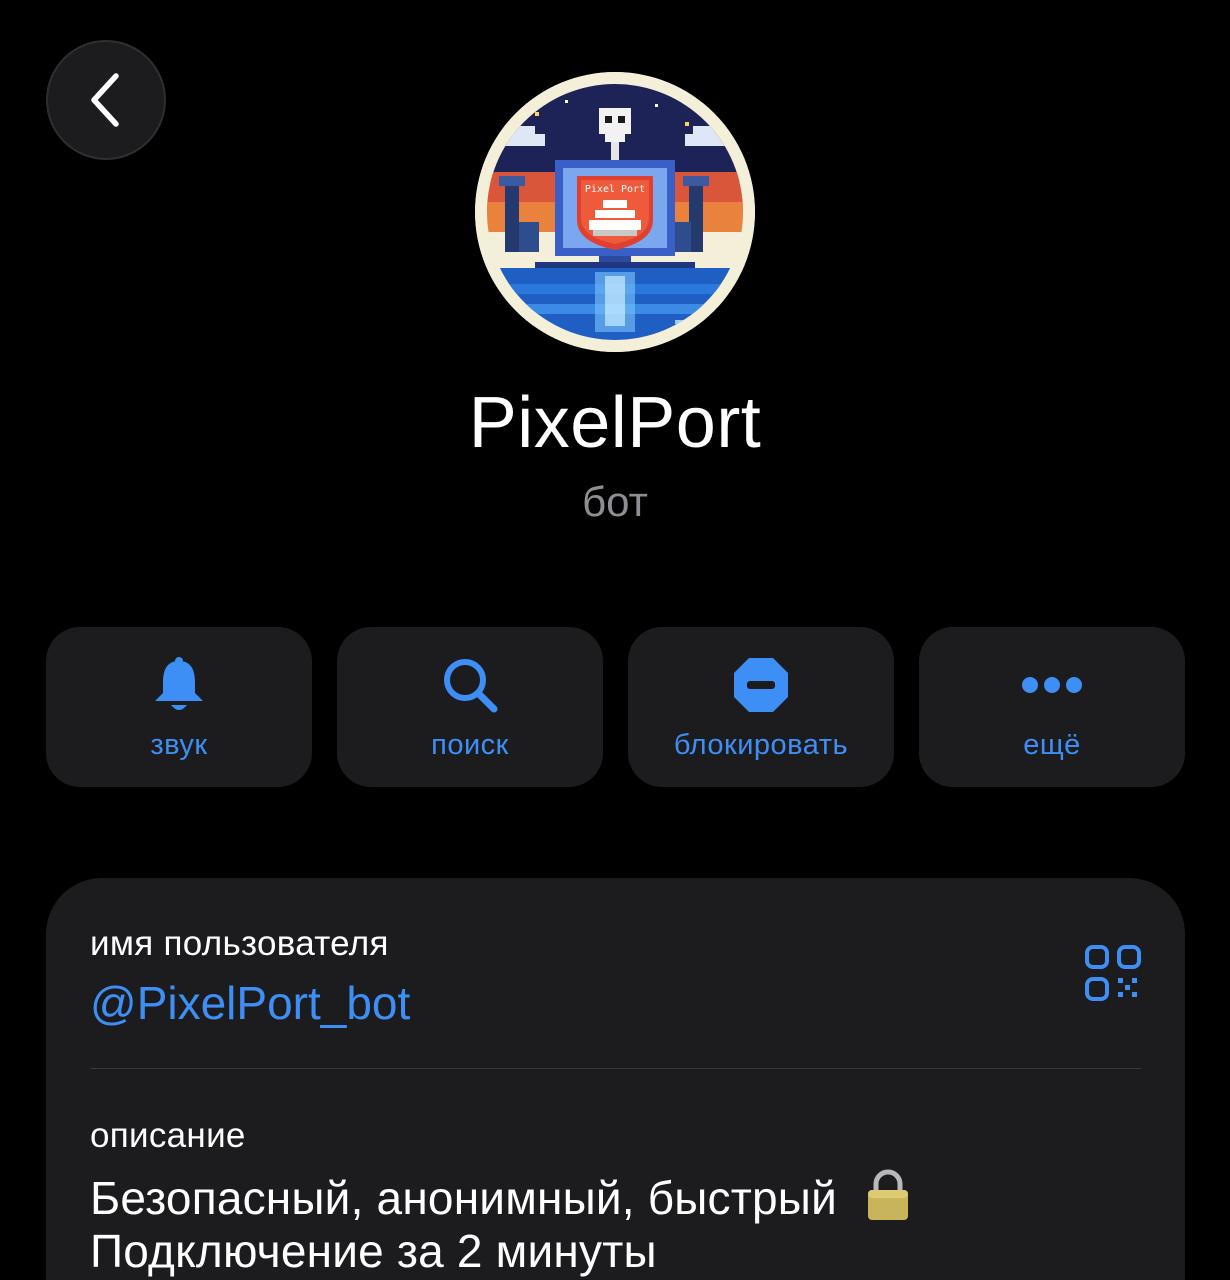 The image size is (1230, 1280). What do you see at coordinates (179, 683) in the screenshot?
I see `bell-icon` at bounding box center [179, 683].